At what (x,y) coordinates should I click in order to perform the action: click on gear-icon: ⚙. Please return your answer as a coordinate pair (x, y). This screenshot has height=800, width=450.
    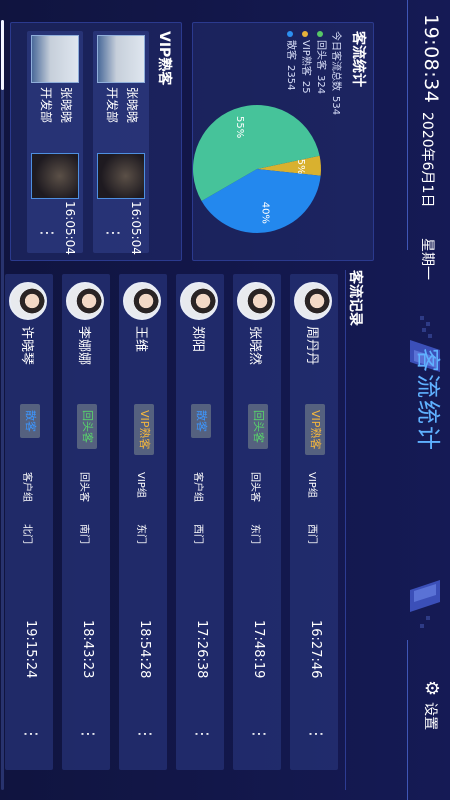
    Looking at the image, I should click on (431, 688).